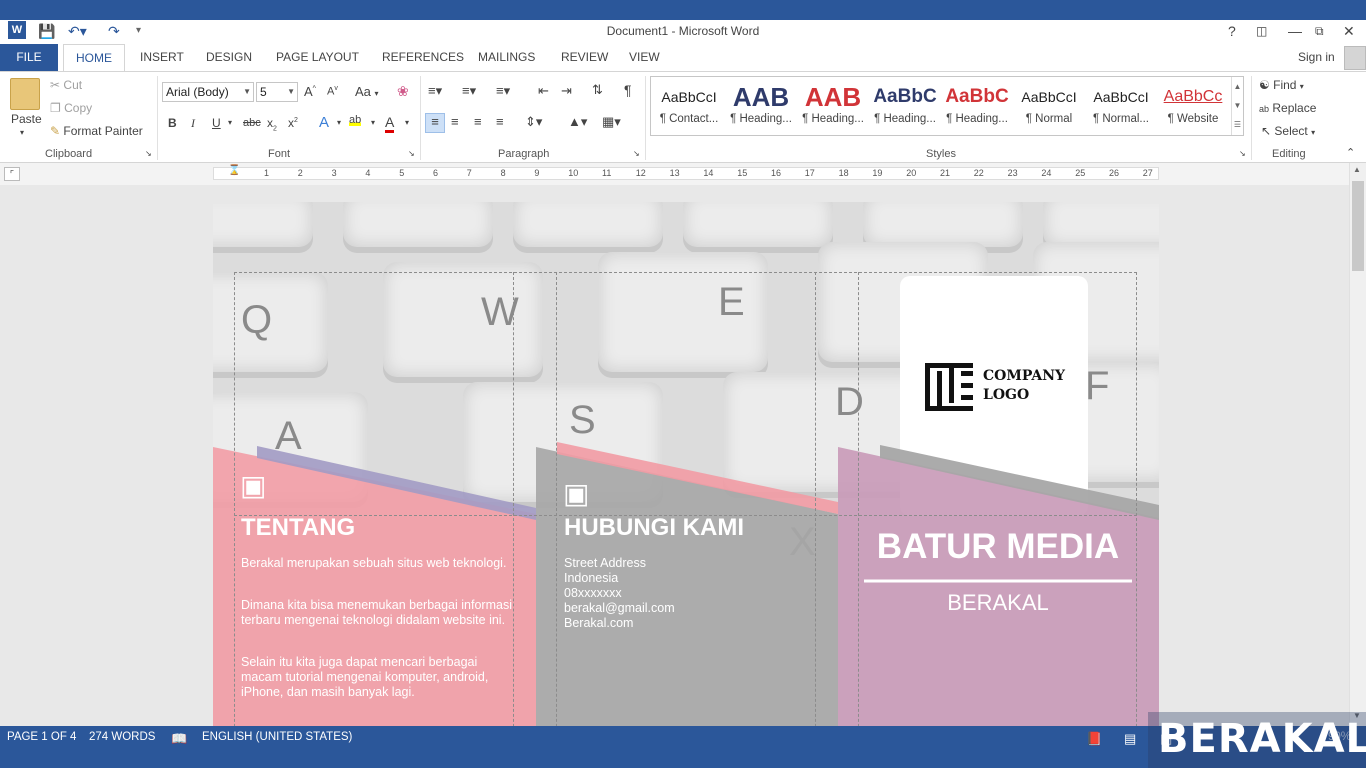 This screenshot has height=768, width=1366. I want to click on change-case-button: Aa ▾, so click(367, 91).